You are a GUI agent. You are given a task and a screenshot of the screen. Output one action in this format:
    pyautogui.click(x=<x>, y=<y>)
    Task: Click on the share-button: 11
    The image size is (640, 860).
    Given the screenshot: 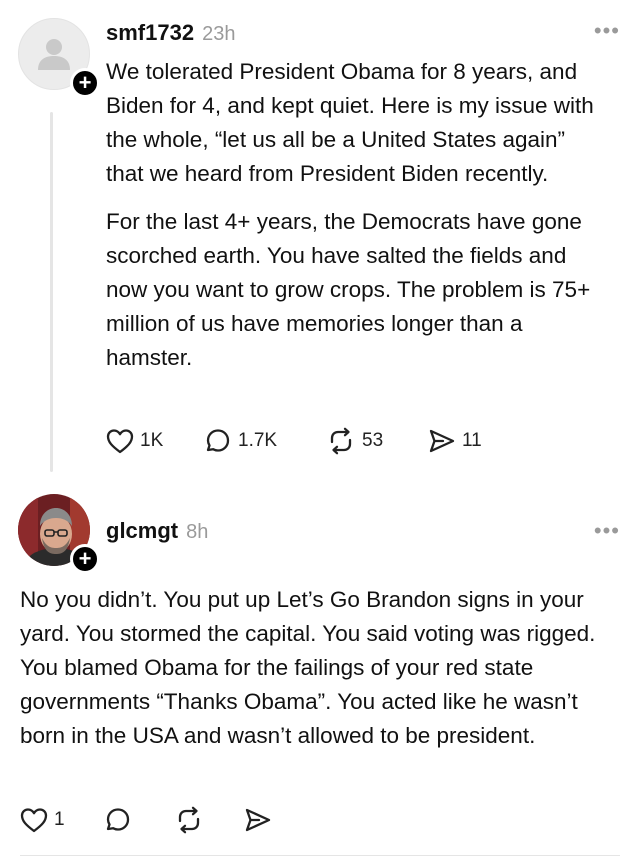 What is the action you would take?
    pyautogui.click(x=468, y=441)
    